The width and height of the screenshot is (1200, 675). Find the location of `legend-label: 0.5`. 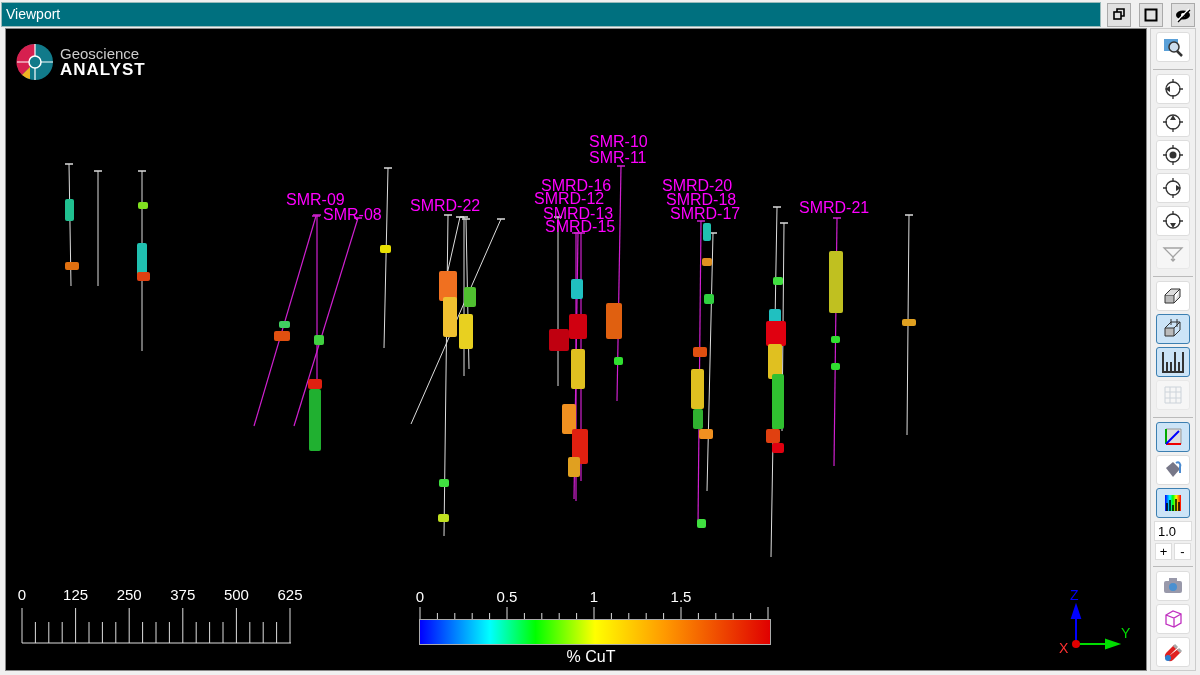

legend-label: 0.5 is located at coordinates (507, 597).